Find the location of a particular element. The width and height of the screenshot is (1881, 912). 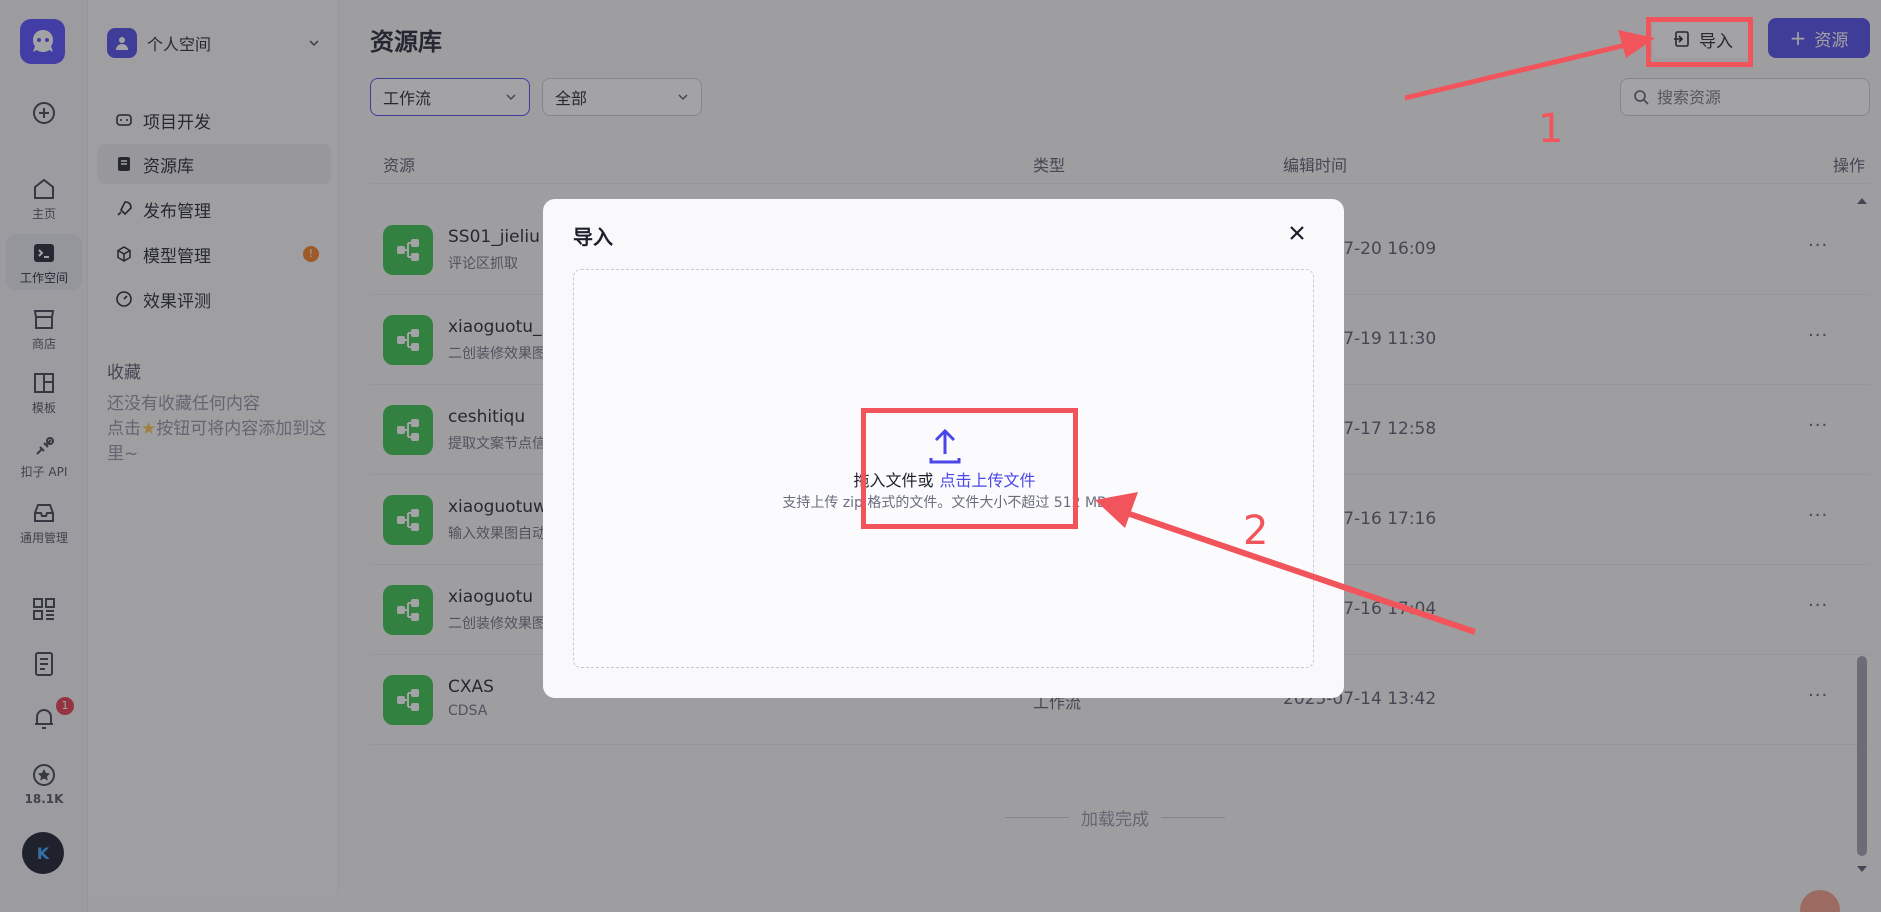

annotation-arrow-1-head is located at coordinates (1636, 44).